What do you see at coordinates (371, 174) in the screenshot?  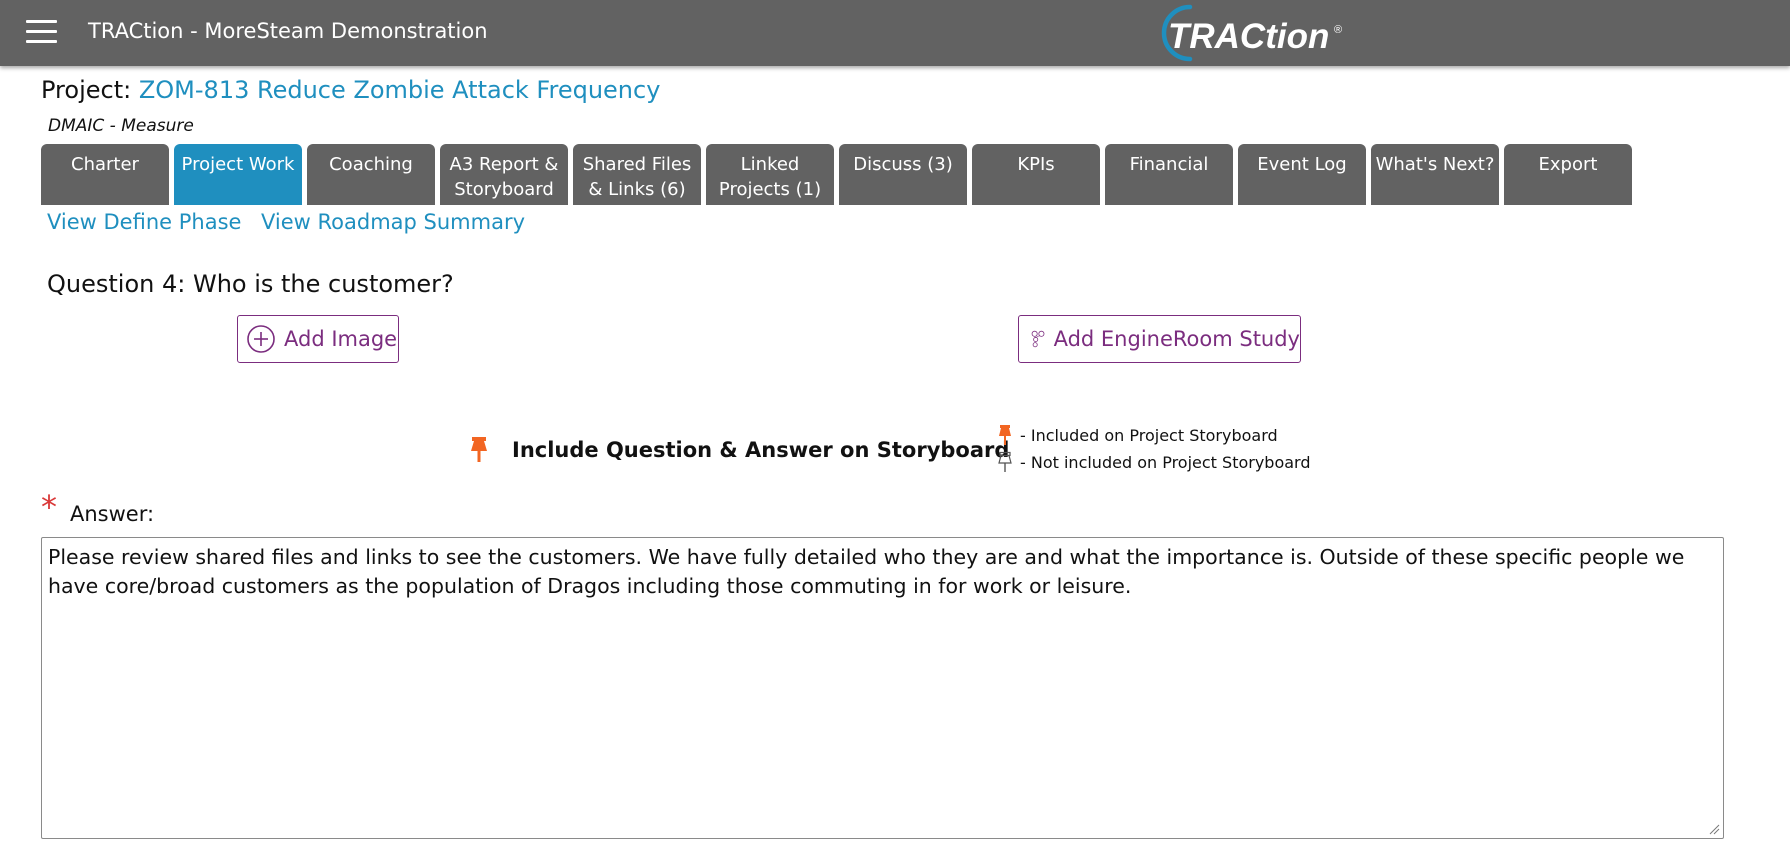 I see `tab-coaching: Coaching` at bounding box center [371, 174].